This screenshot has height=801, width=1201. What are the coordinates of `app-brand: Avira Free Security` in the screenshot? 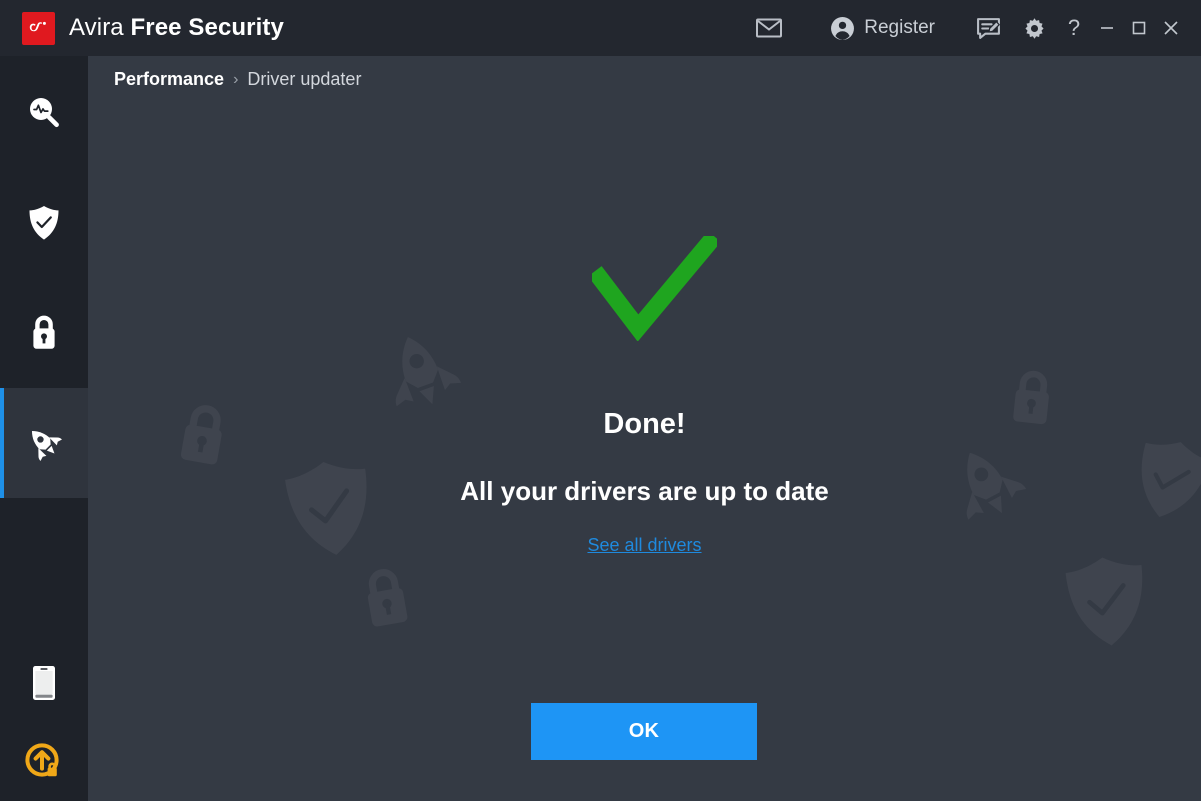 It's located at (153, 28).